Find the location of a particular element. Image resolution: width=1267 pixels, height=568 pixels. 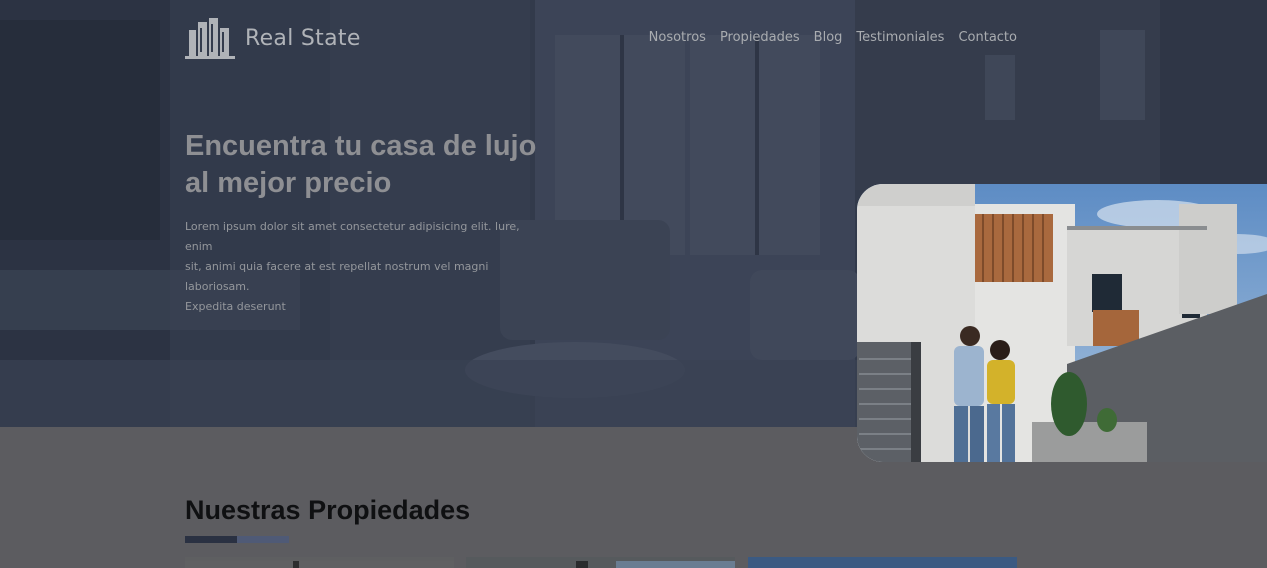

properties-section-title: Nuestras Propiedades is located at coordinates (327, 510).